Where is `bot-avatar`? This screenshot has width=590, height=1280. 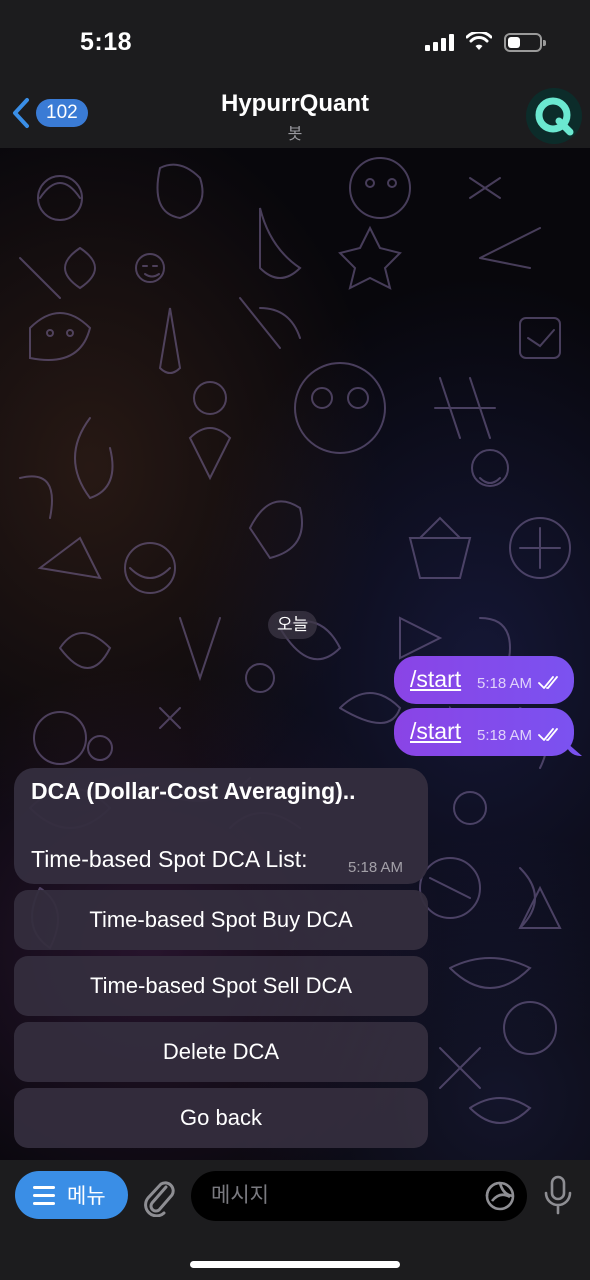
bot-avatar is located at coordinates (554, 116).